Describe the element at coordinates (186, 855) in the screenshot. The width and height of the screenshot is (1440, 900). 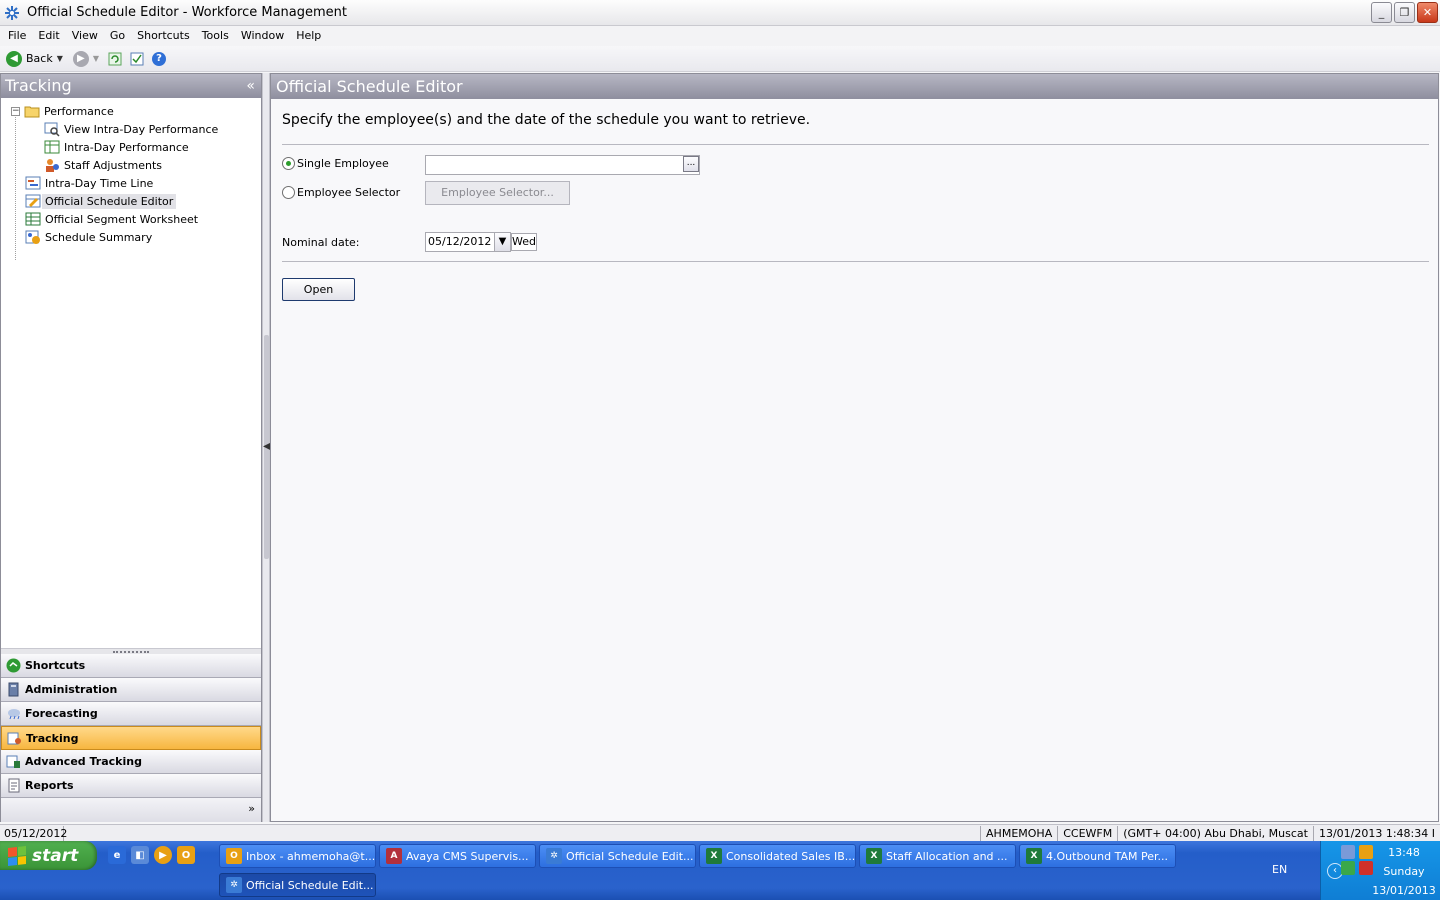
I see `outlook-icon: O` at that location.